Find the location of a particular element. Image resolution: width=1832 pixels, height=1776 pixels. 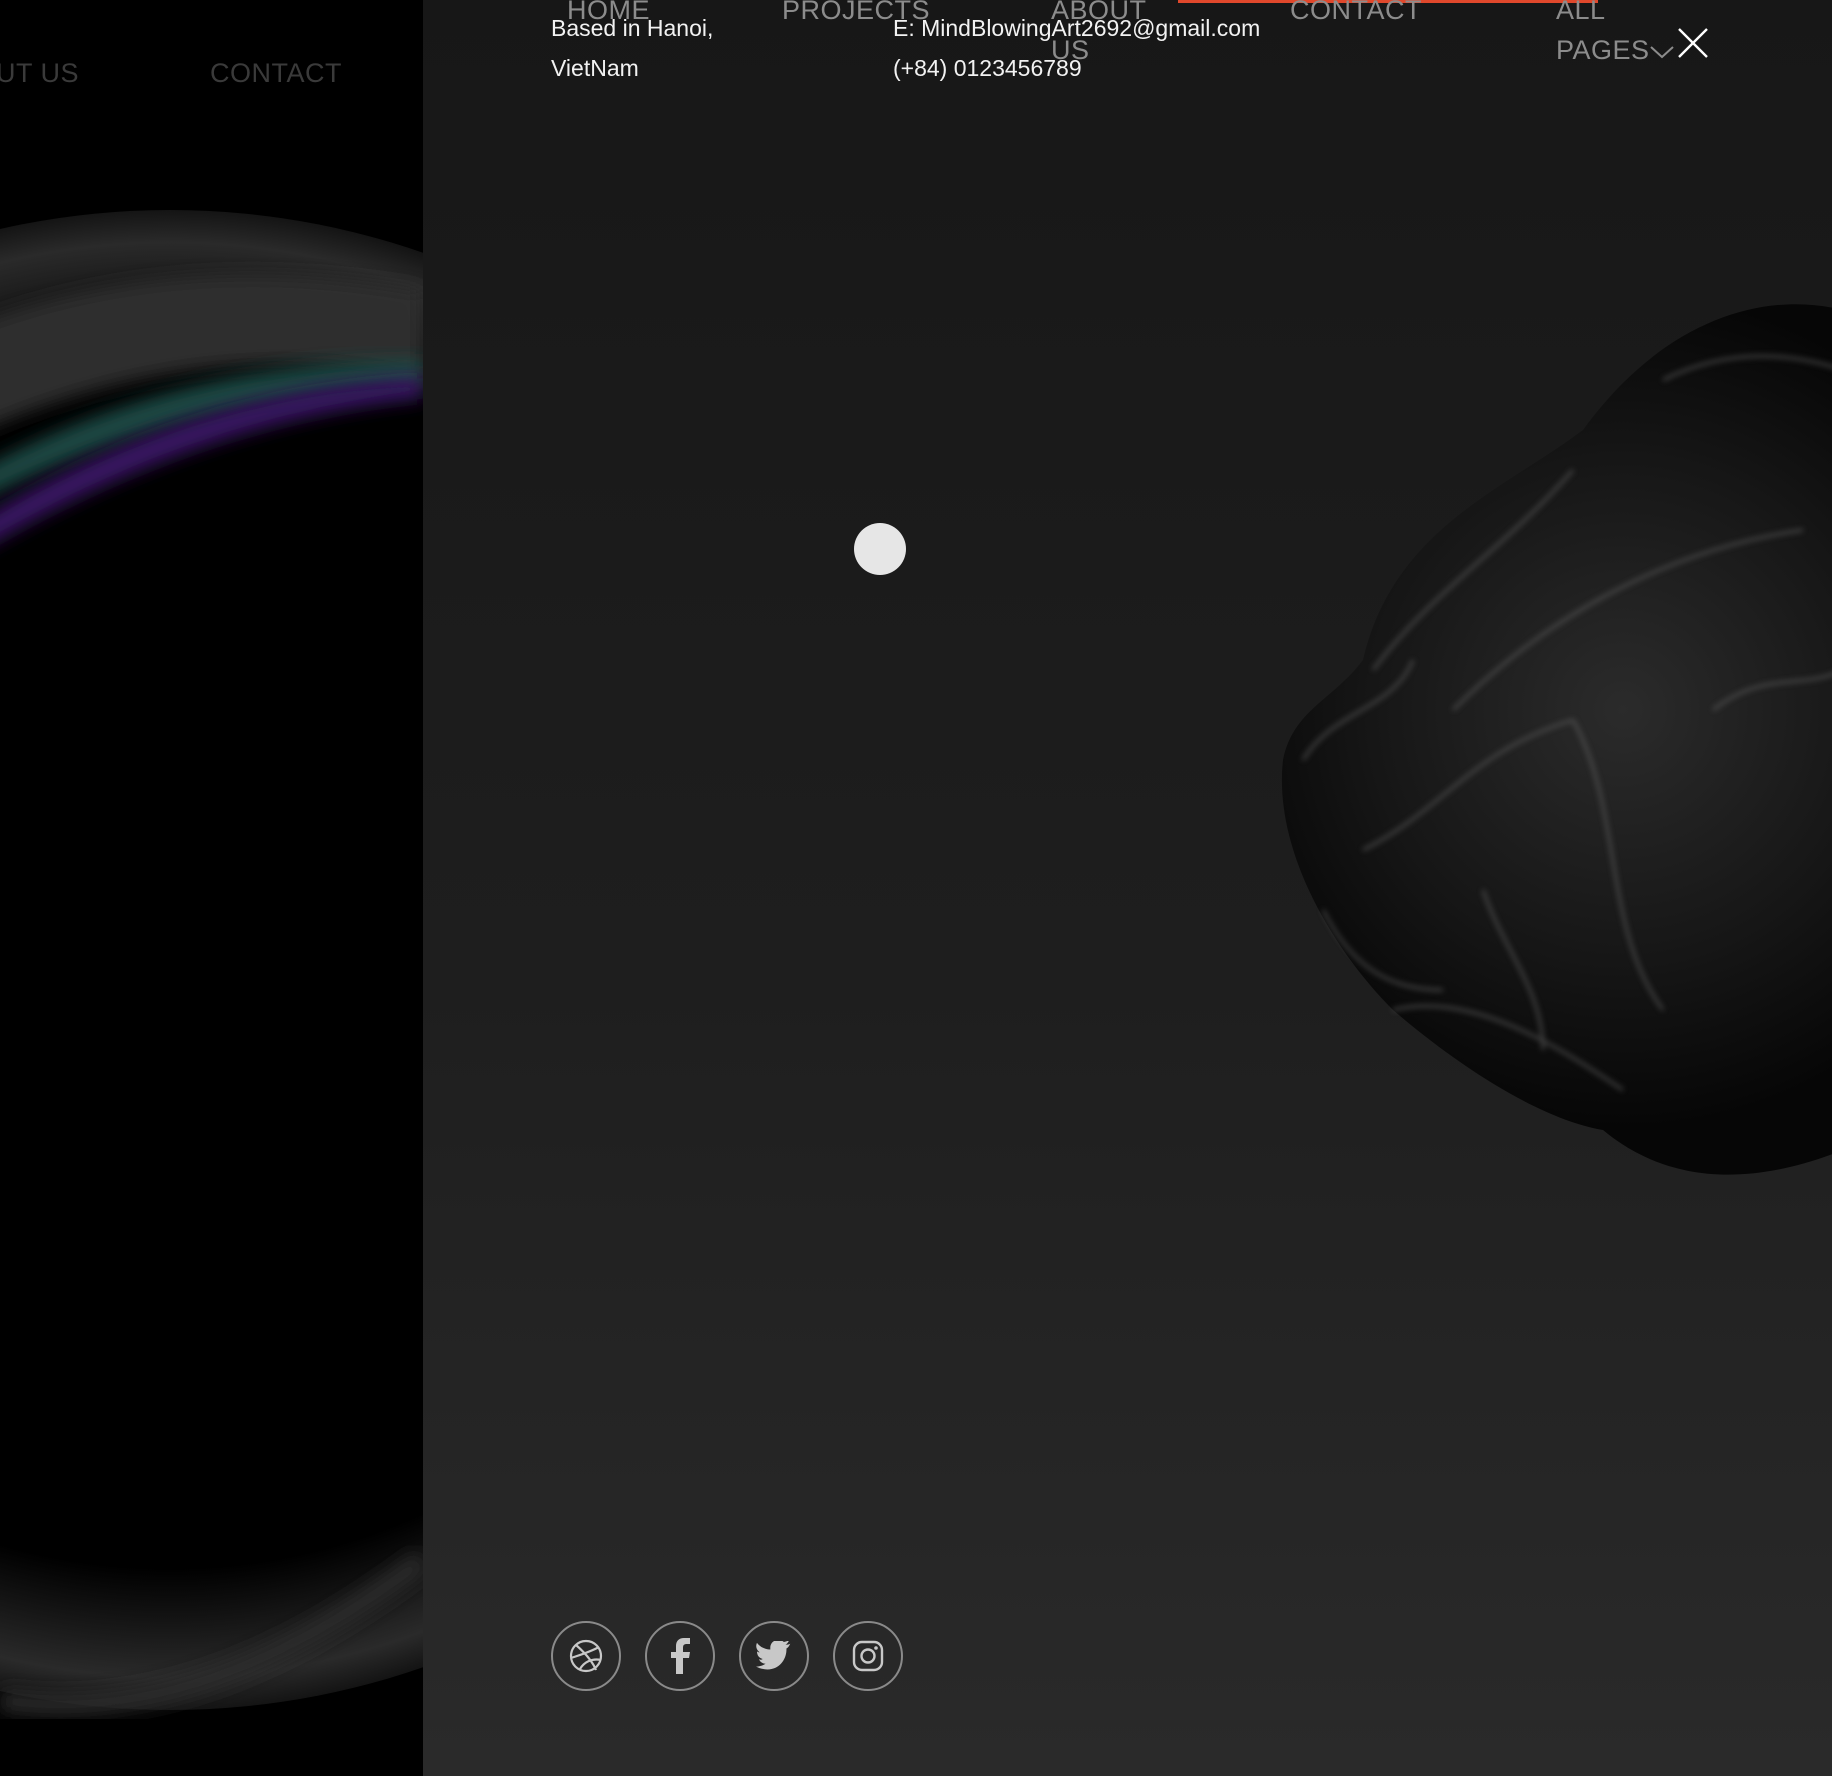

facebook-icon is located at coordinates (680, 1656).